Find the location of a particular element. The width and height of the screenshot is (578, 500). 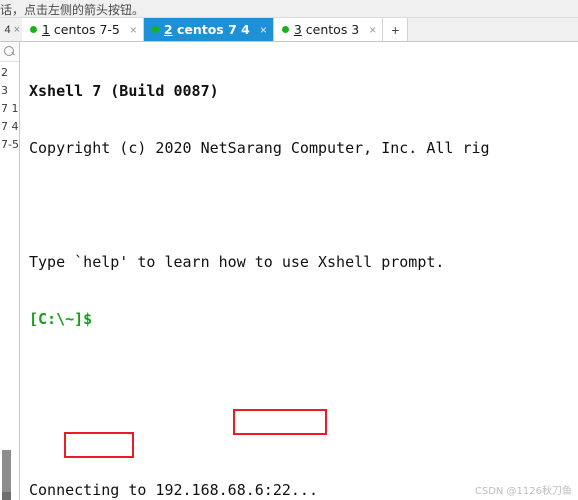

search-icon is located at coordinates (9, 51).